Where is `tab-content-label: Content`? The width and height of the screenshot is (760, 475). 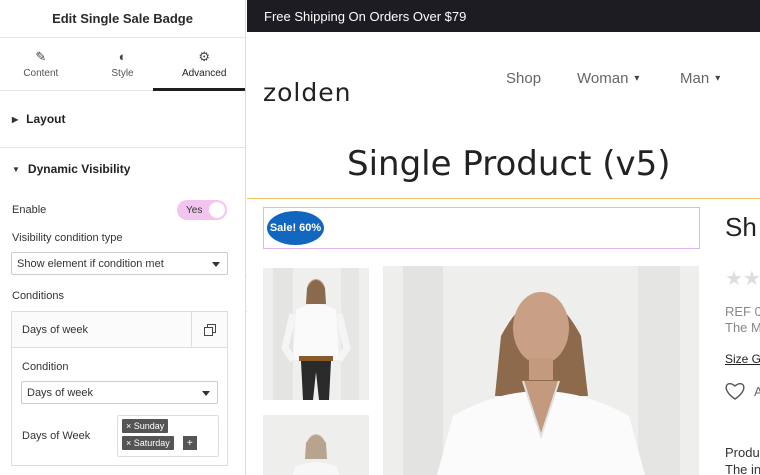
tab-content-label: Content is located at coordinates (41, 73).